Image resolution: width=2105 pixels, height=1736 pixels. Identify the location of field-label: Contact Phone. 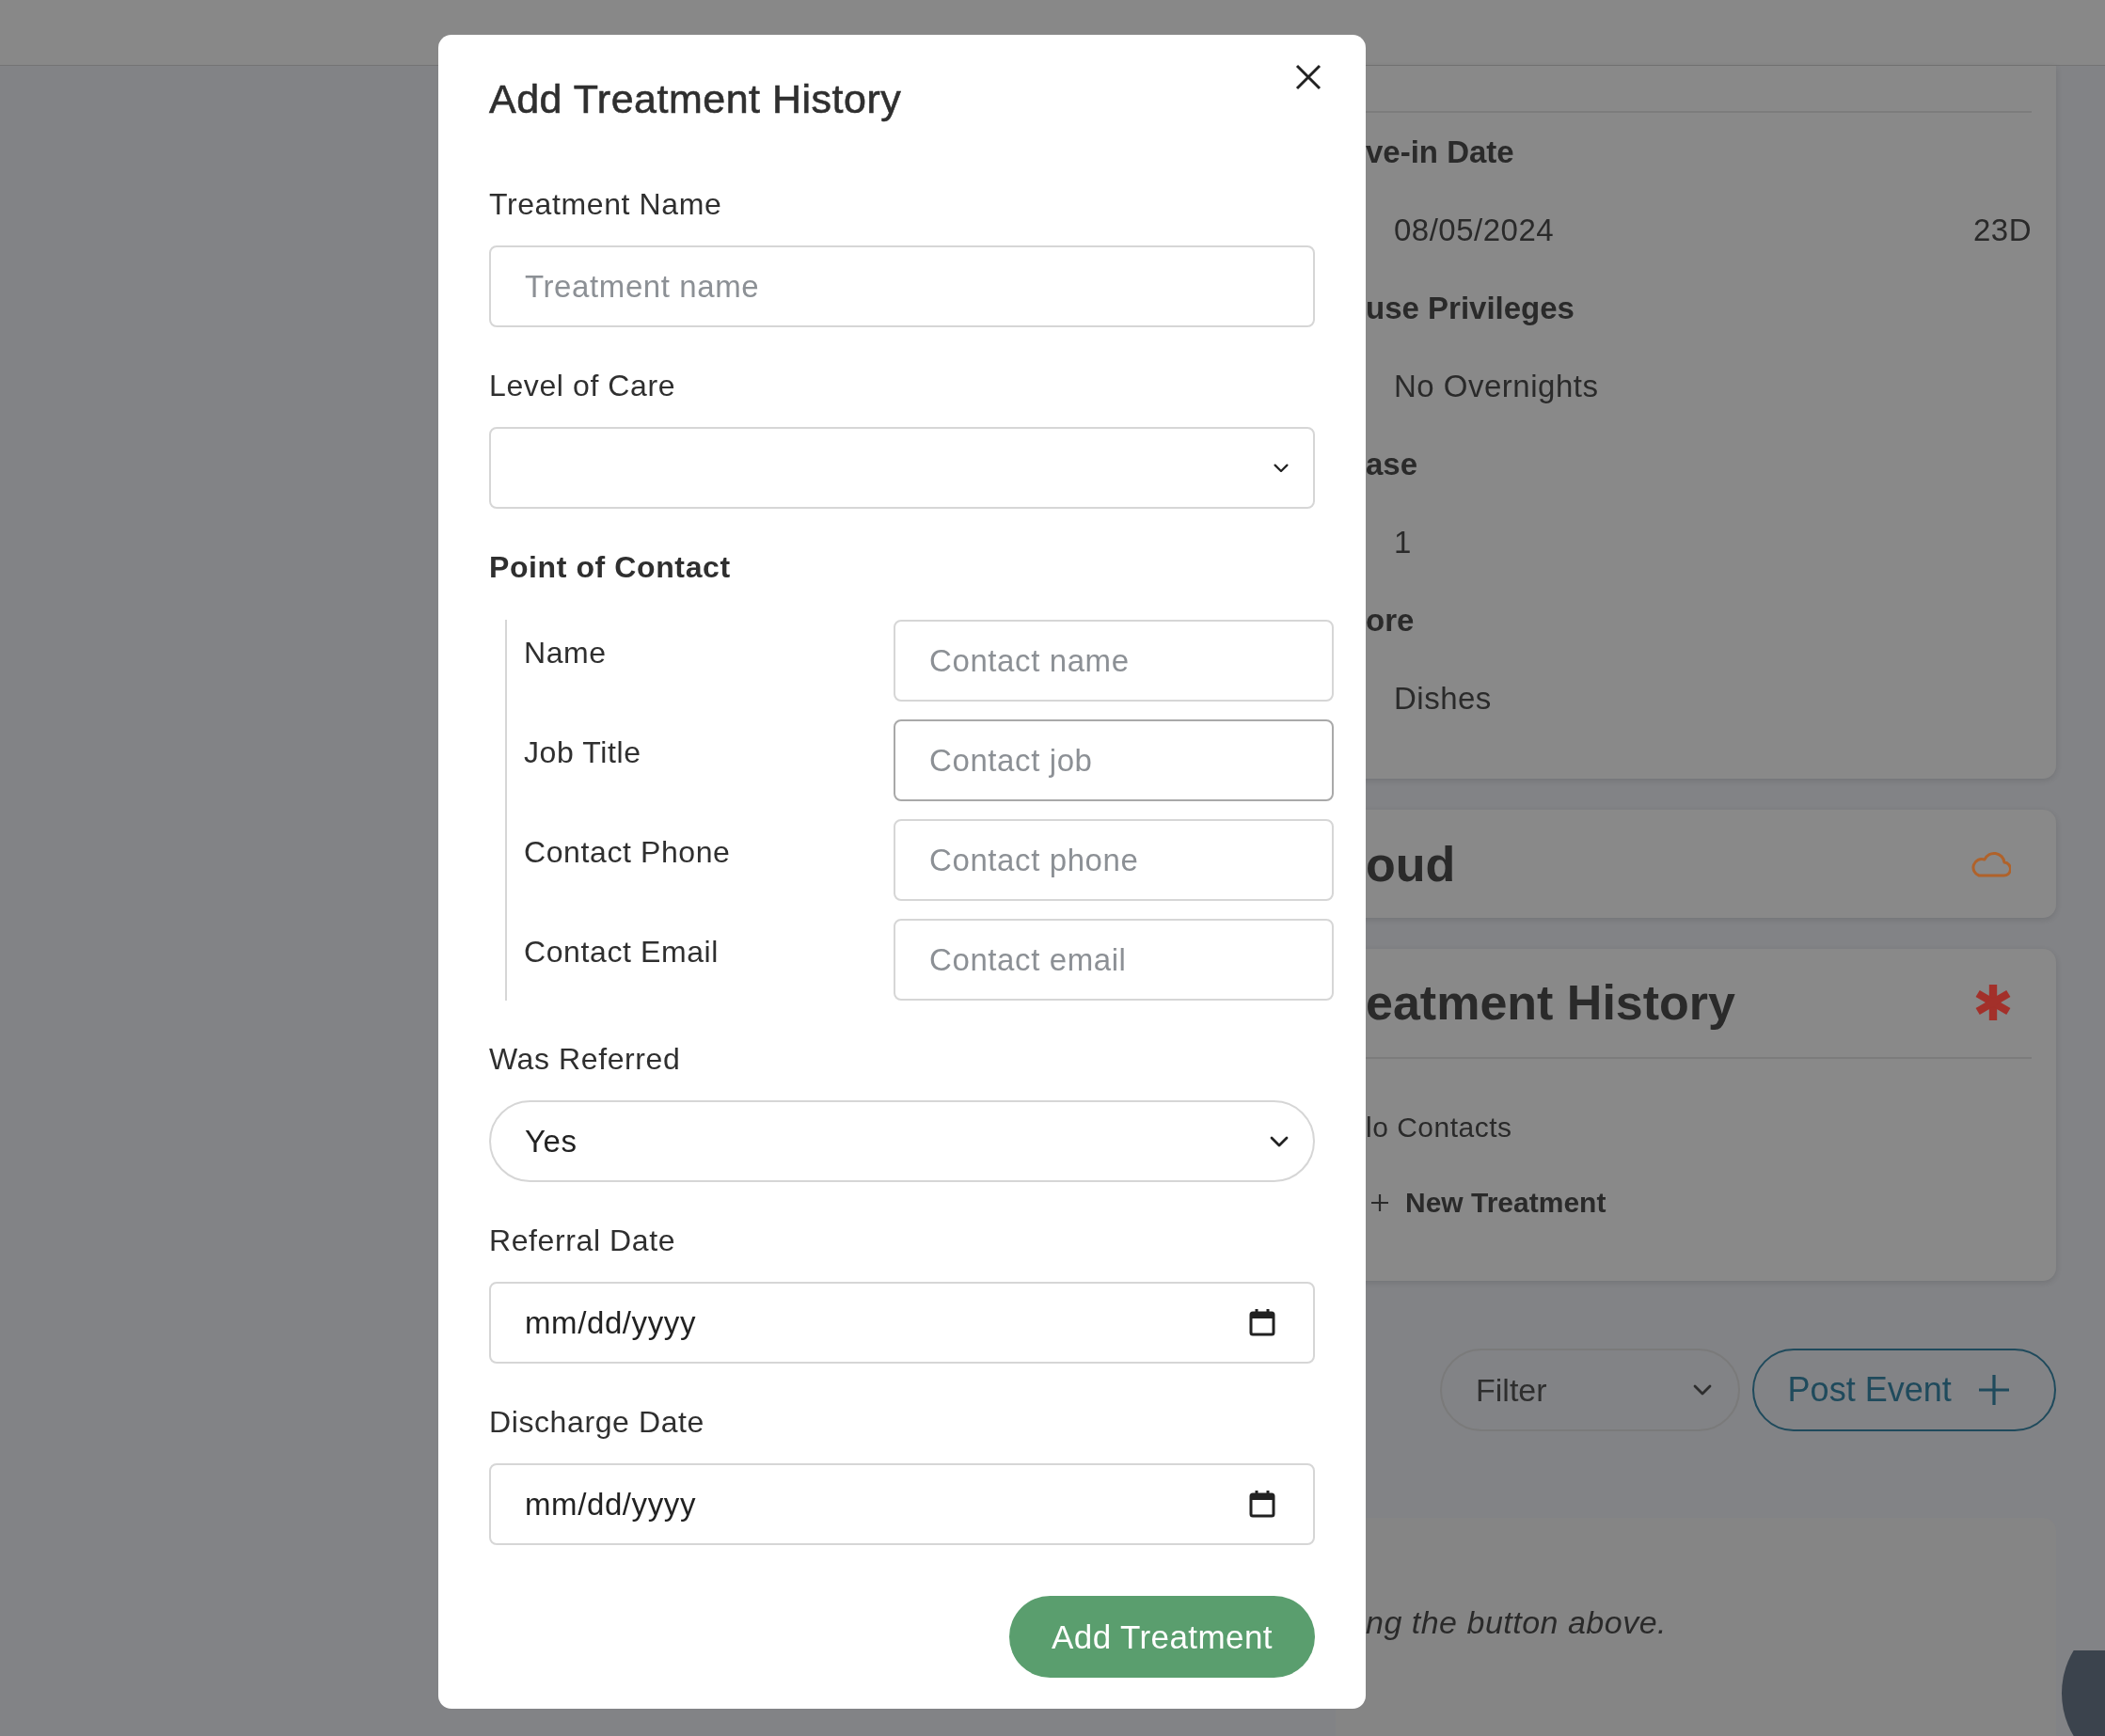
(627, 852).